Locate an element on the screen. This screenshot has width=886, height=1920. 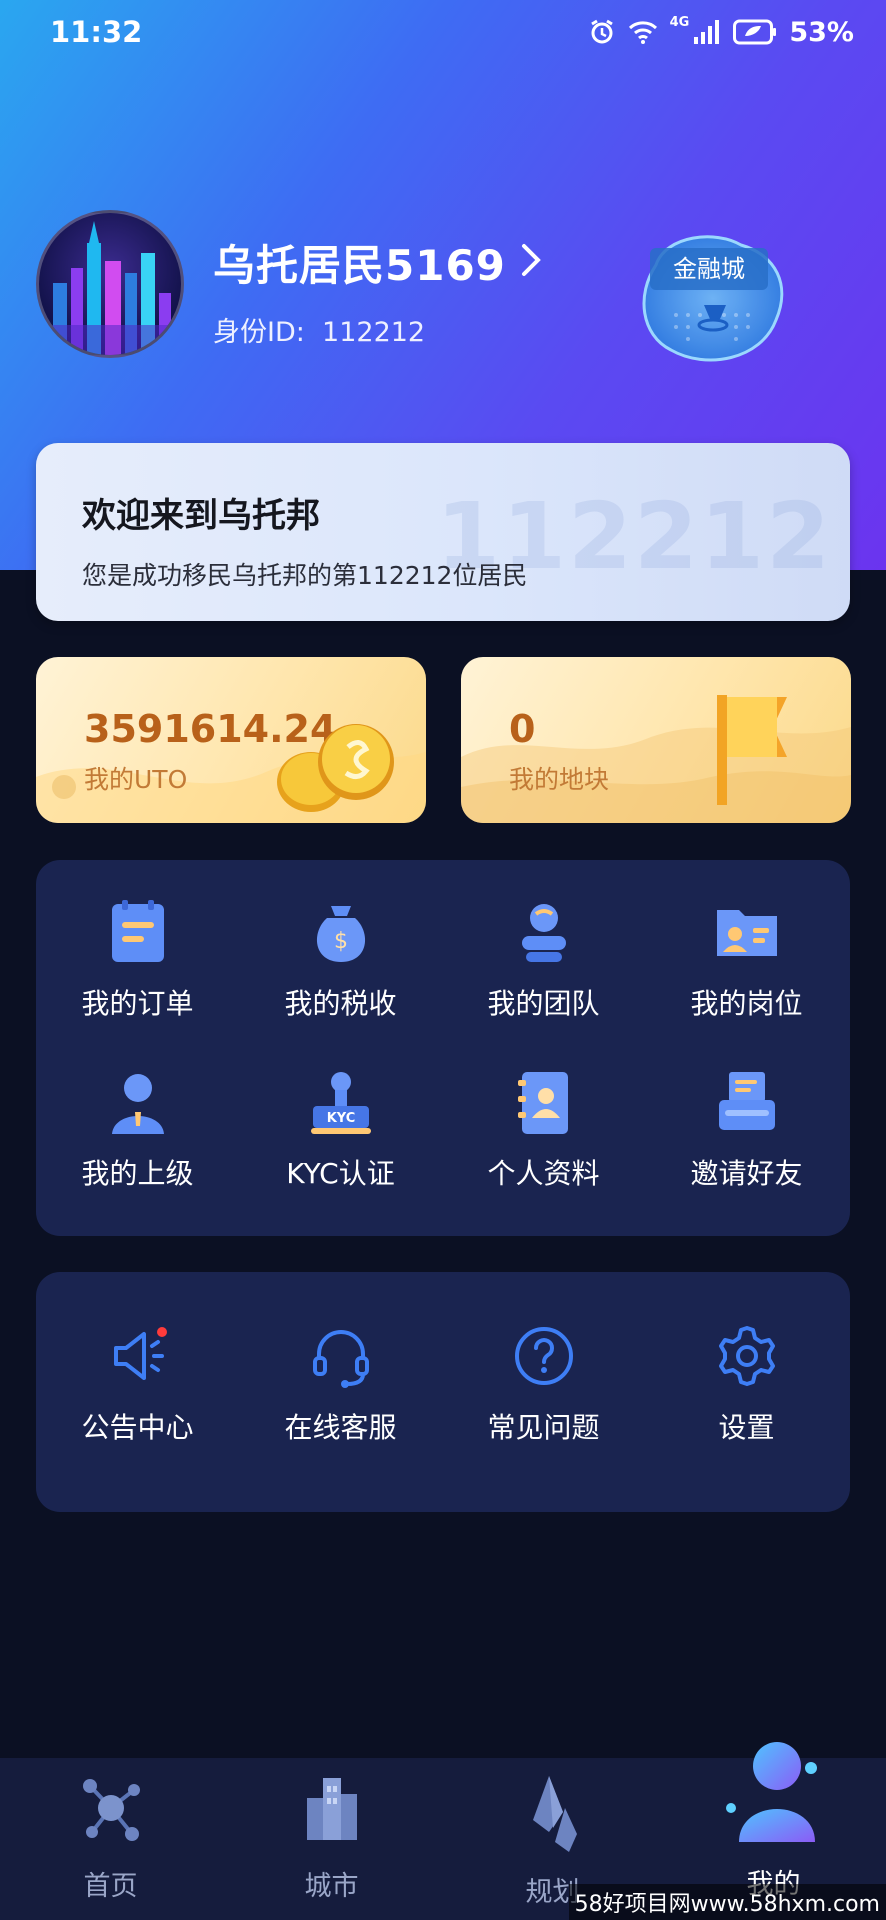
land-count-value: 0 is located at coordinates (522, 729).